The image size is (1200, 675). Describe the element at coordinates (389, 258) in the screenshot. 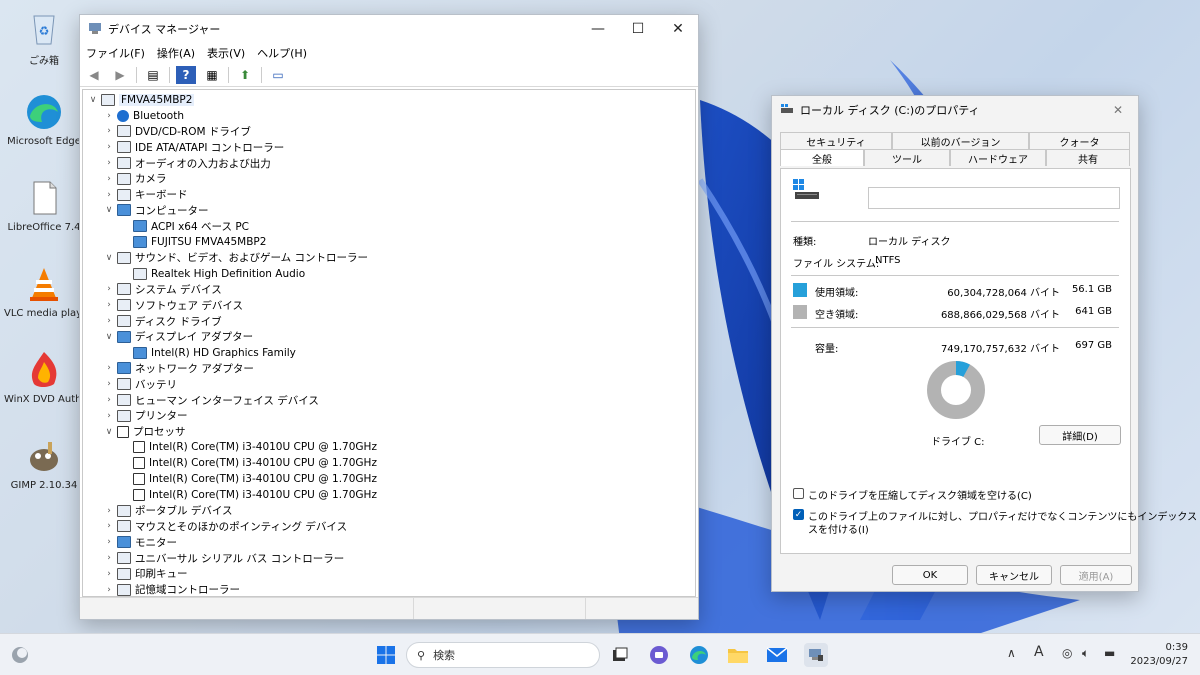

I see `tree-item: ∨ サウンド、ビデオ、およびゲーム コントローラー` at that location.